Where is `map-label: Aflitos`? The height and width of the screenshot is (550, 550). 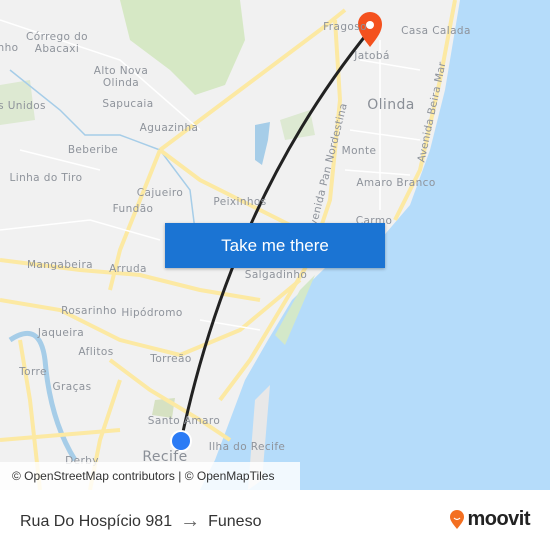
map-label: Aflitos is located at coordinates (96, 352).